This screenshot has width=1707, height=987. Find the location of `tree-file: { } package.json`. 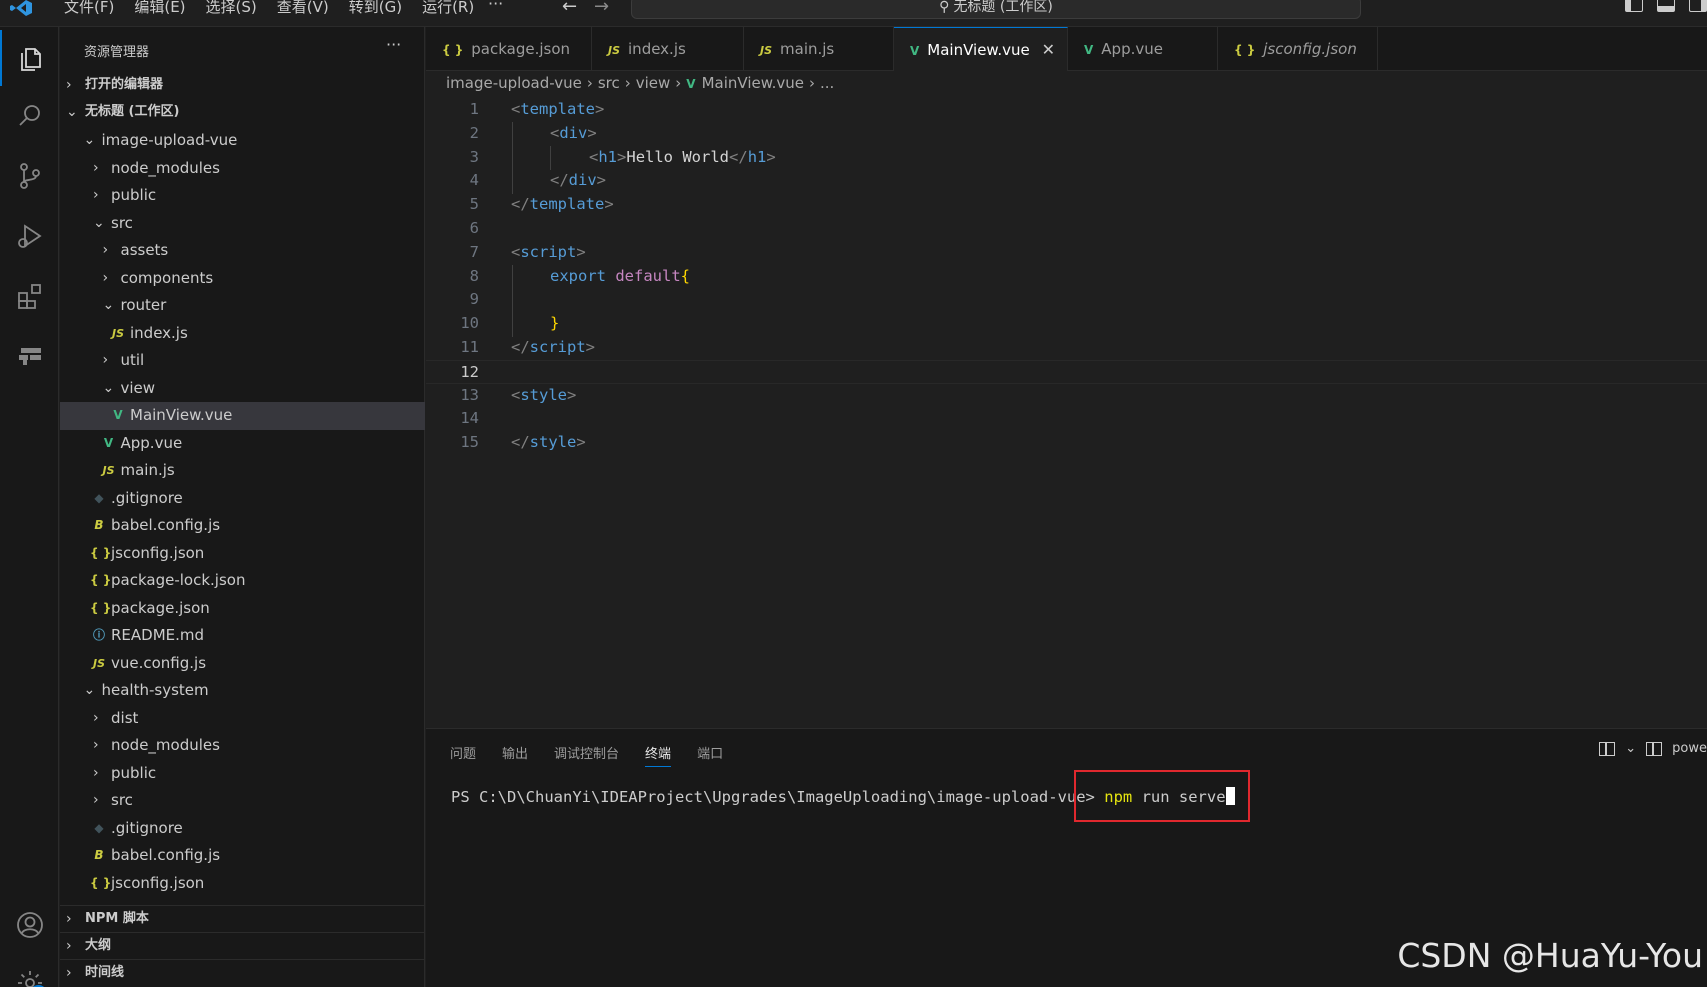

tree-file: { } package.json is located at coordinates (242, 609).